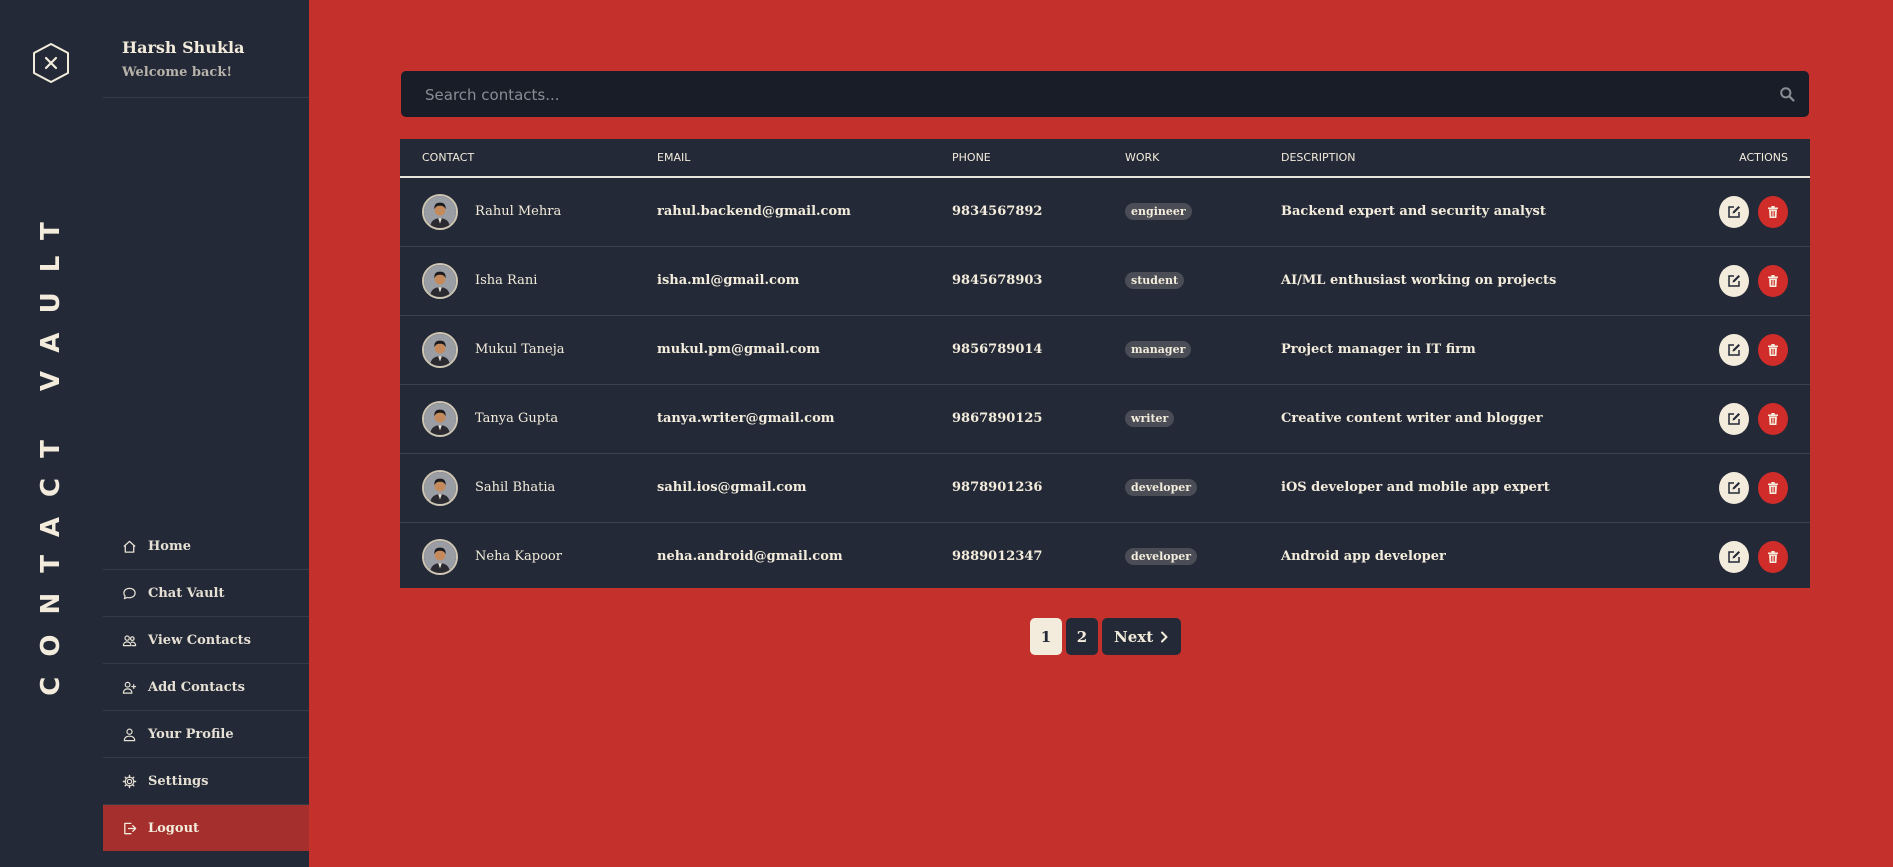  Describe the element at coordinates (1164, 636) in the screenshot. I see `chevron-right-icon` at that location.